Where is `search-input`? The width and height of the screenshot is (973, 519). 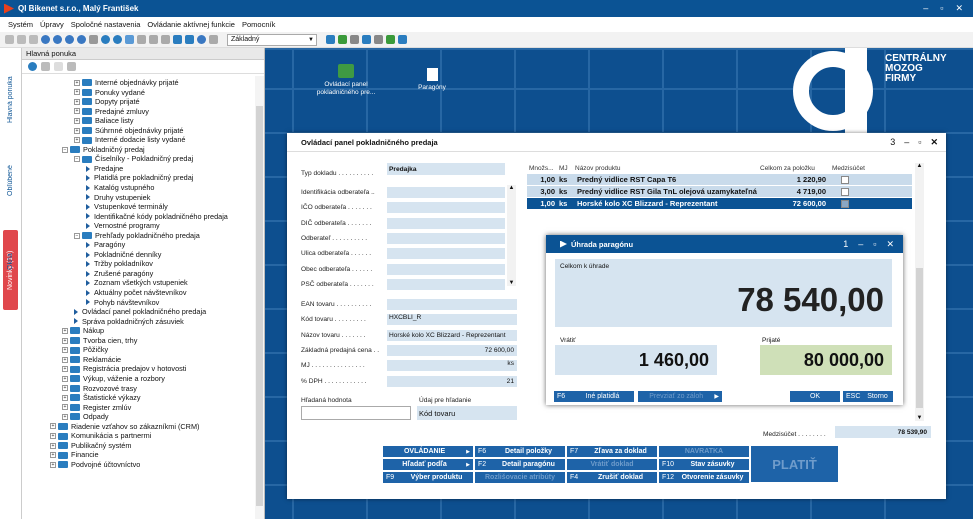
search-input is located at coordinates (356, 413).